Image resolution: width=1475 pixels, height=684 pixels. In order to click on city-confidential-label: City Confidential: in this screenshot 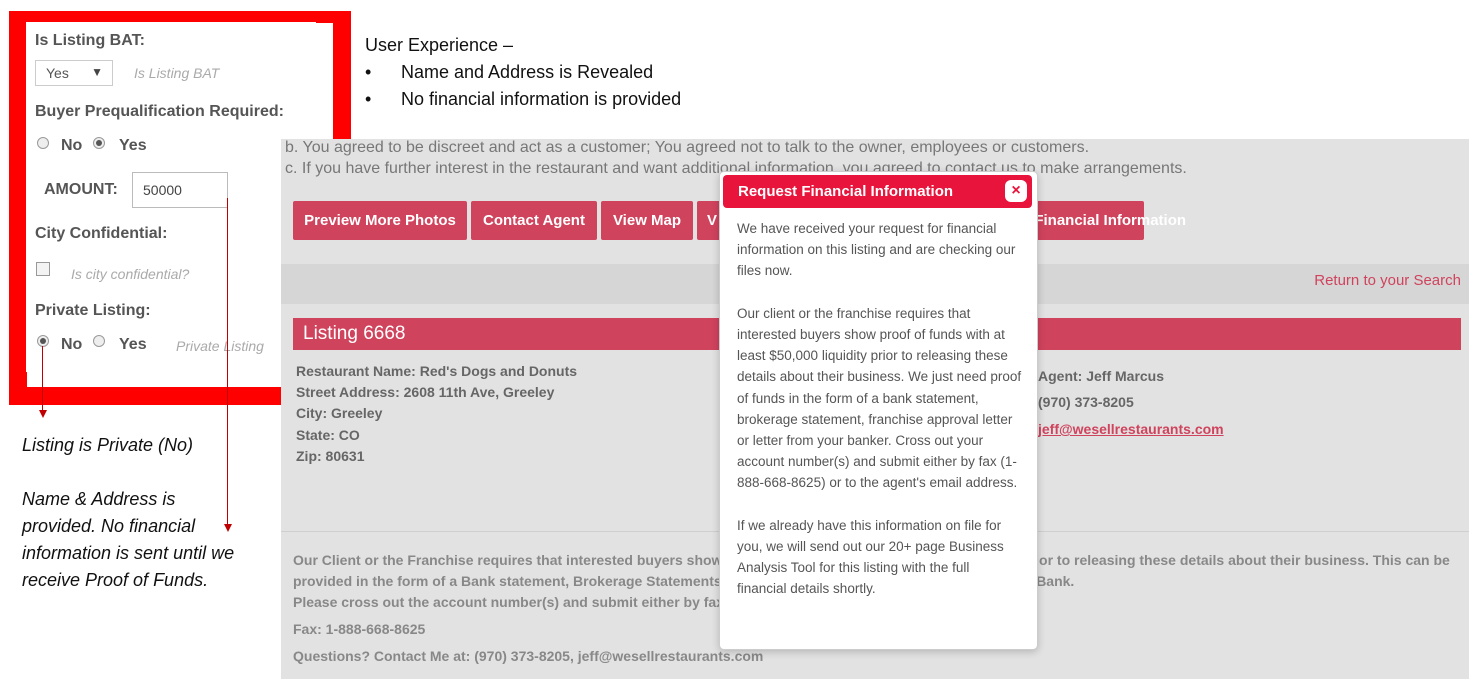, I will do `click(101, 233)`.